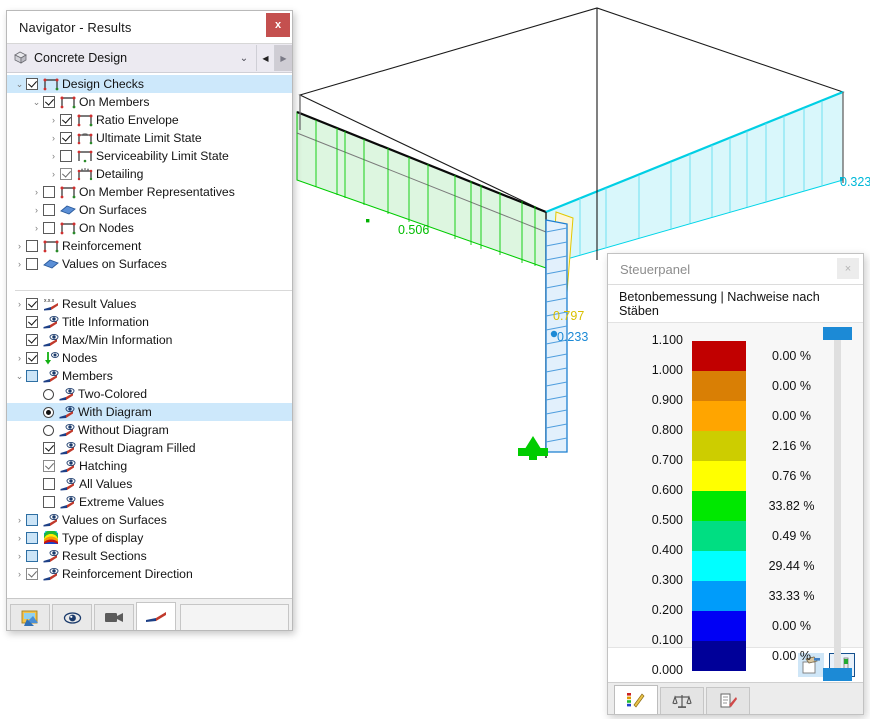  What do you see at coordinates (728, 700) in the screenshot?
I see `tab-filter` at bounding box center [728, 700].